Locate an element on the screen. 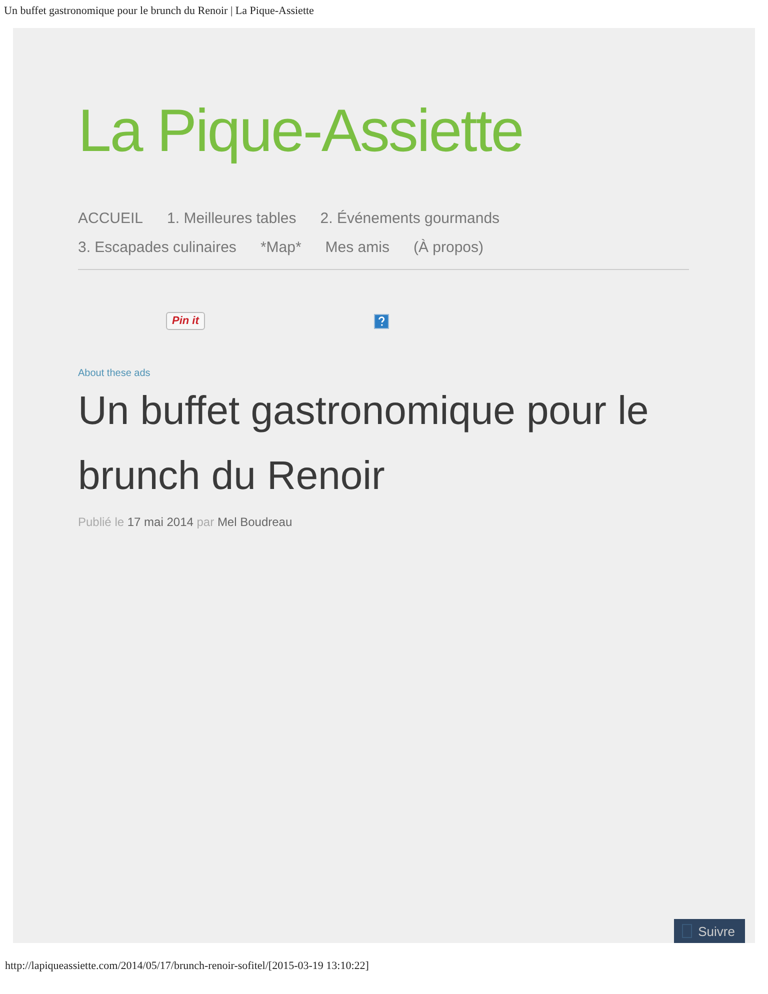 This screenshot has width=768, height=994. help-icon is located at coordinates (381, 321).